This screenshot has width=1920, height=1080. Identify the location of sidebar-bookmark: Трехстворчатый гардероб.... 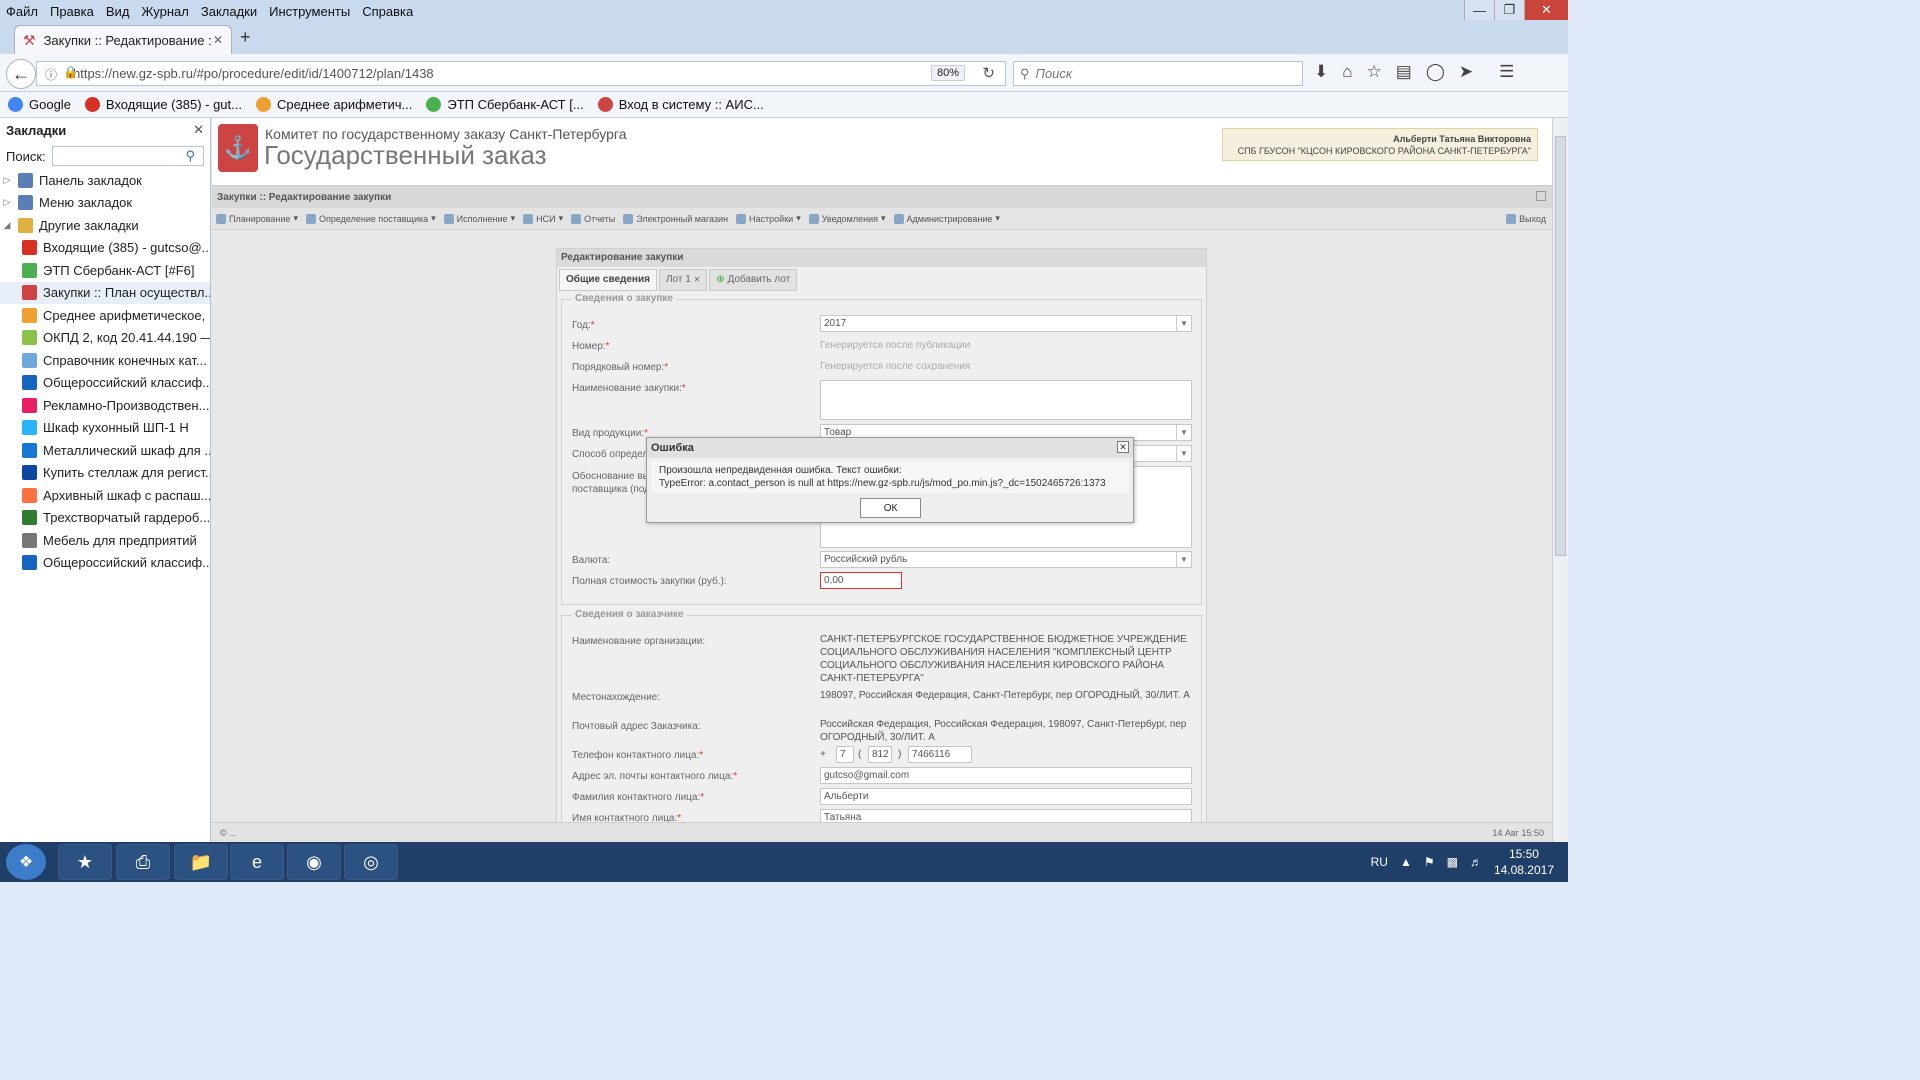
(105, 518).